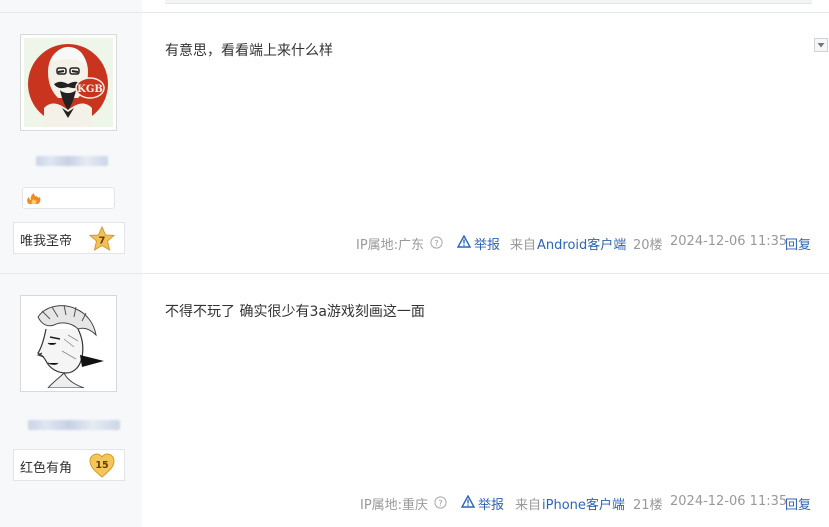 This screenshot has width=829, height=527. What do you see at coordinates (390, 245) in the screenshot?
I see `ip-location: IP属地:广东` at bounding box center [390, 245].